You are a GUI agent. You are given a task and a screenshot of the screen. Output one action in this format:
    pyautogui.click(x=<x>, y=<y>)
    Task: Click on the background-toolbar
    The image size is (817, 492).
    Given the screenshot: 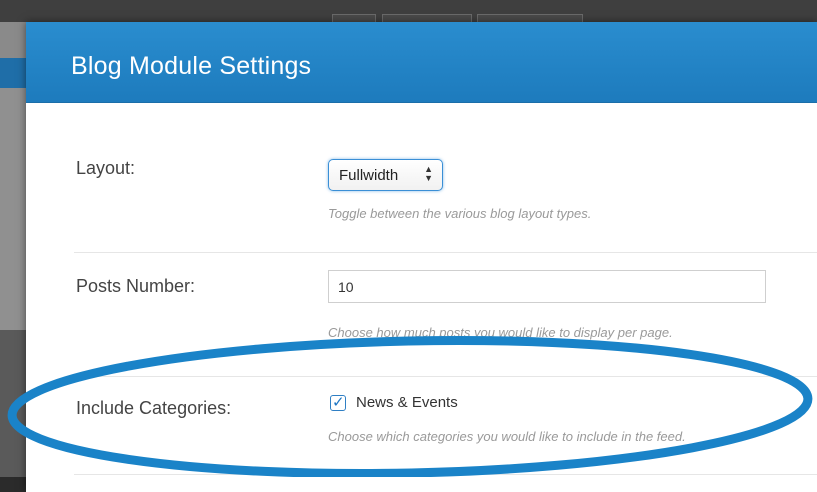 What is the action you would take?
    pyautogui.click(x=408, y=14)
    